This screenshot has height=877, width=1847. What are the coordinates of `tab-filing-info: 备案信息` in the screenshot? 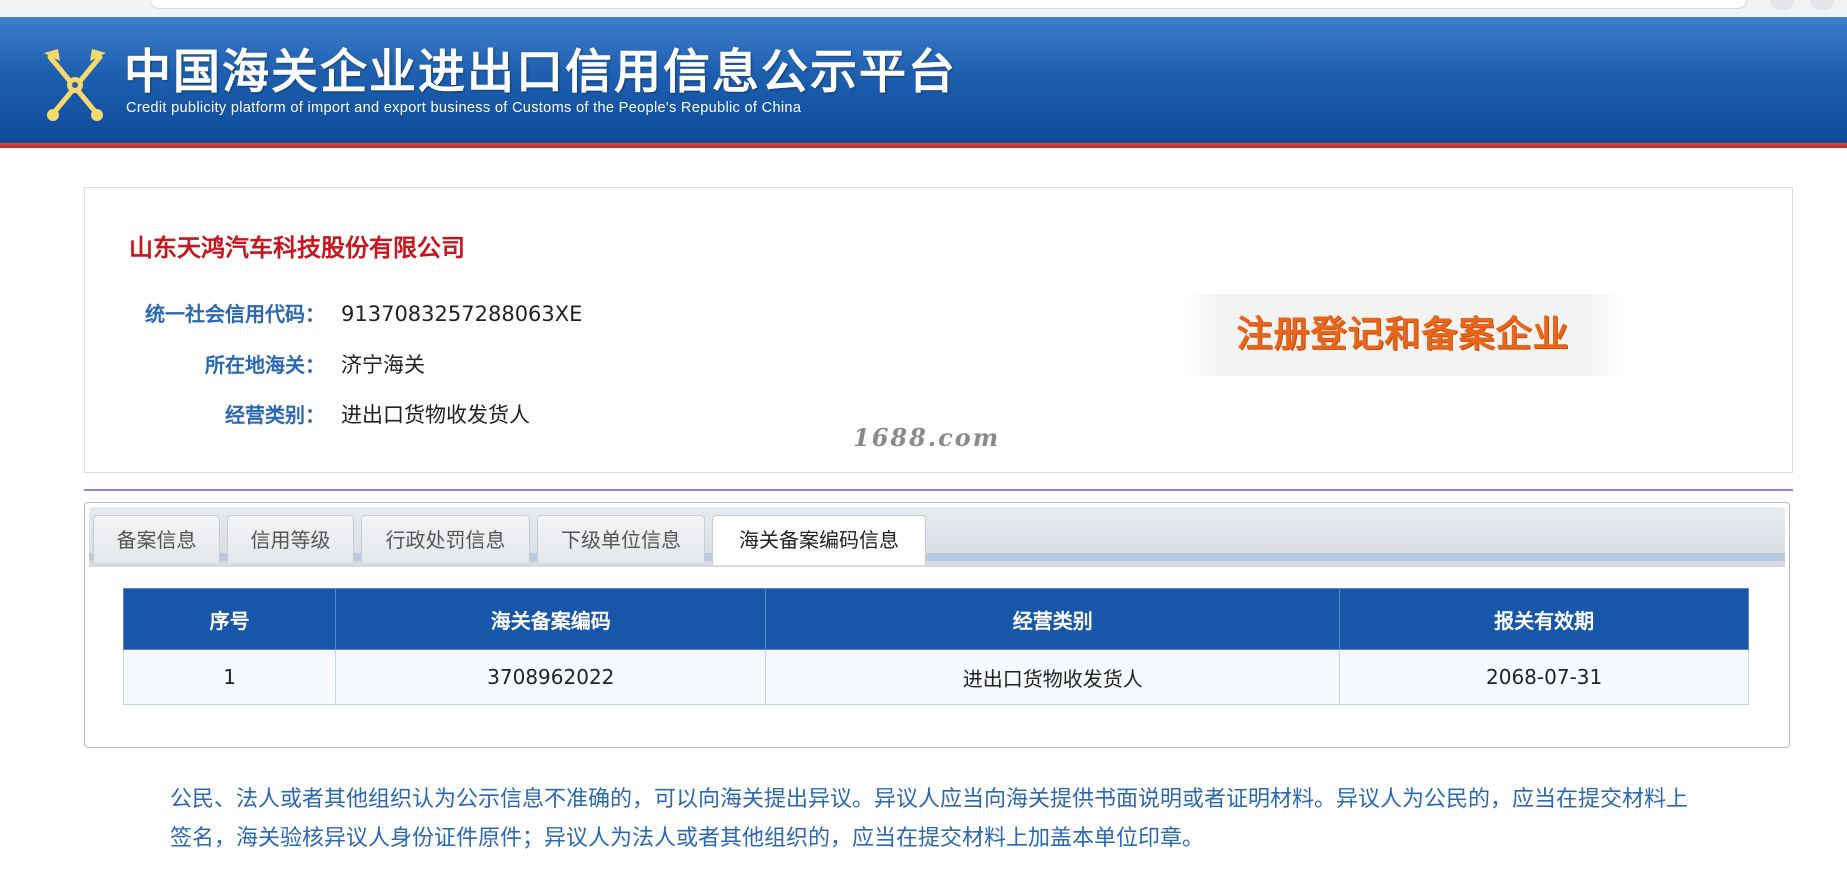 It's located at (156, 539).